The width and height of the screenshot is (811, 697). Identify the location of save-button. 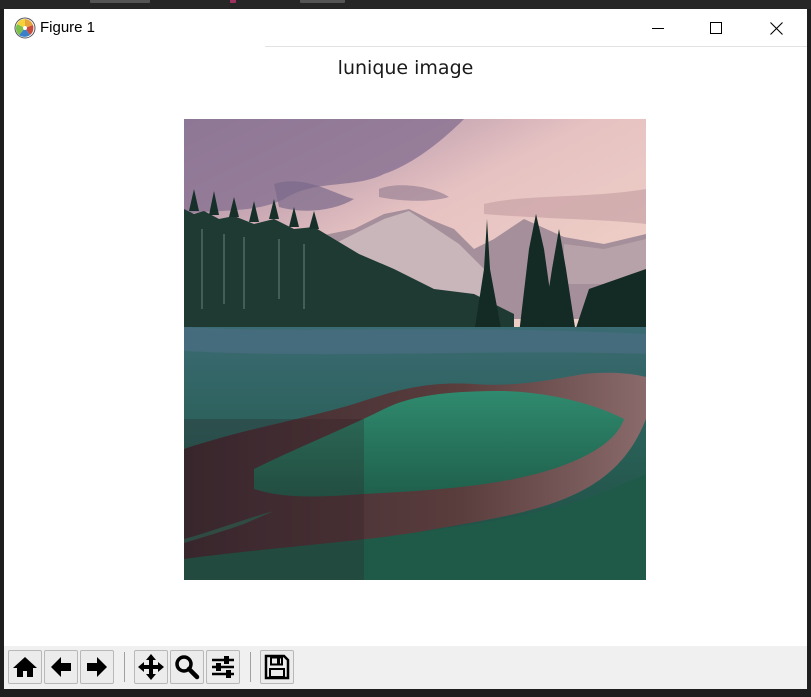
(277, 667).